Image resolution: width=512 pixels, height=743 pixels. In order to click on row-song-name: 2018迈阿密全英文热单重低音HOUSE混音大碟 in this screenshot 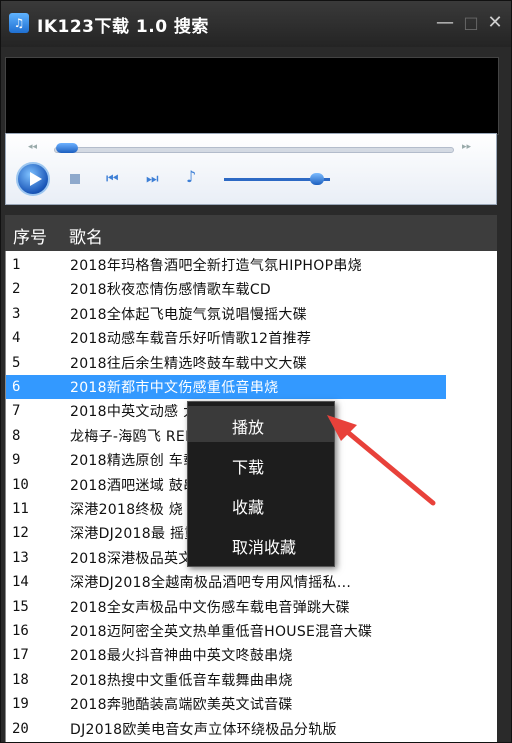, I will do `click(221, 632)`.